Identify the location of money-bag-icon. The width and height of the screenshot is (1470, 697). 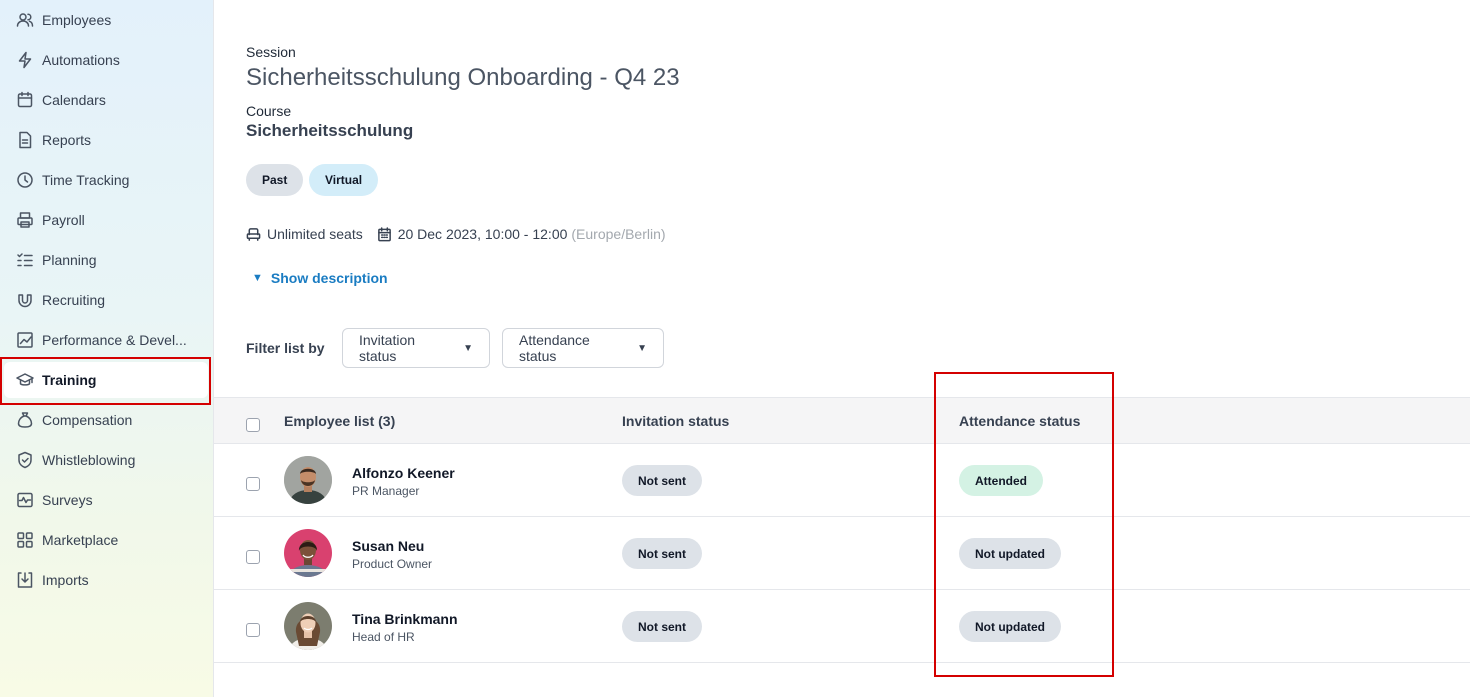
(25, 420).